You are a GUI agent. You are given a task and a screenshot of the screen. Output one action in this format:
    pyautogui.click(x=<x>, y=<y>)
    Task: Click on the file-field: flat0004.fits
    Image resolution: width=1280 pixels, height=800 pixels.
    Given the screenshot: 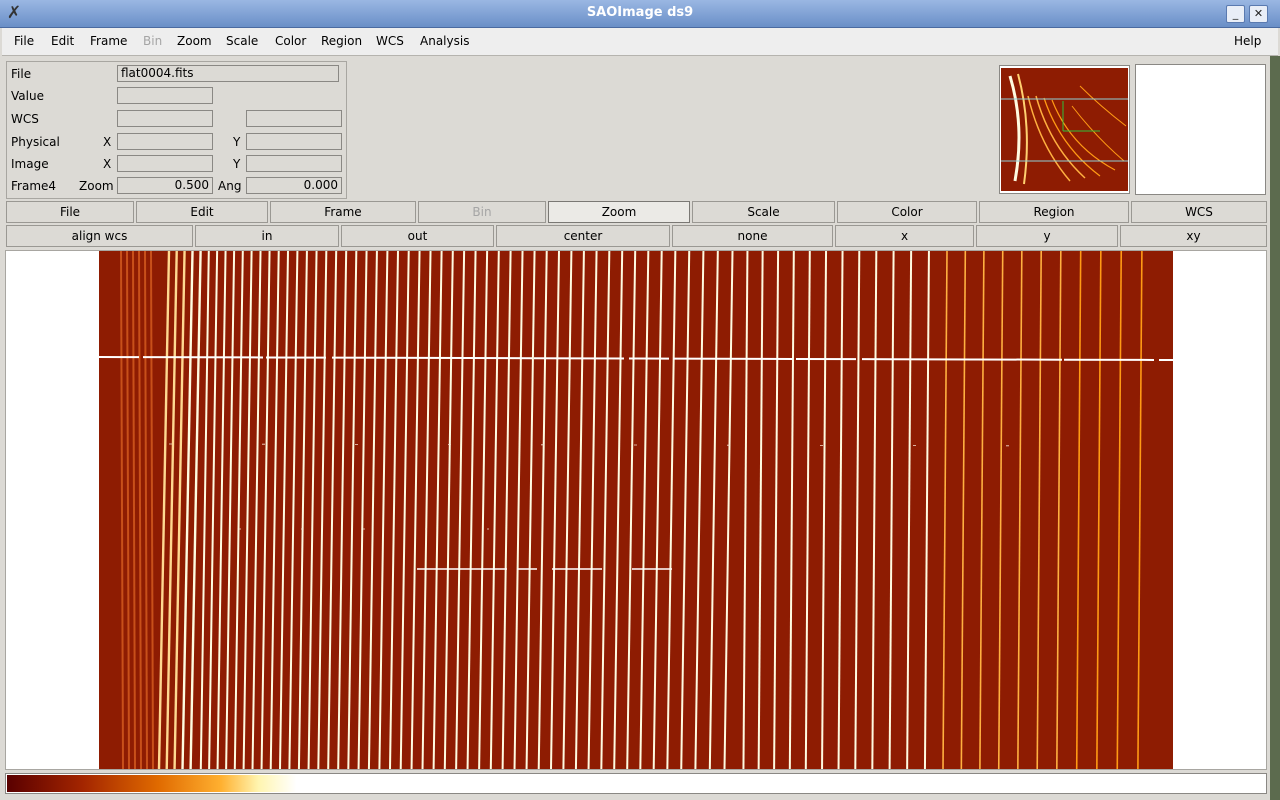 What is the action you would take?
    pyautogui.click(x=228, y=73)
    